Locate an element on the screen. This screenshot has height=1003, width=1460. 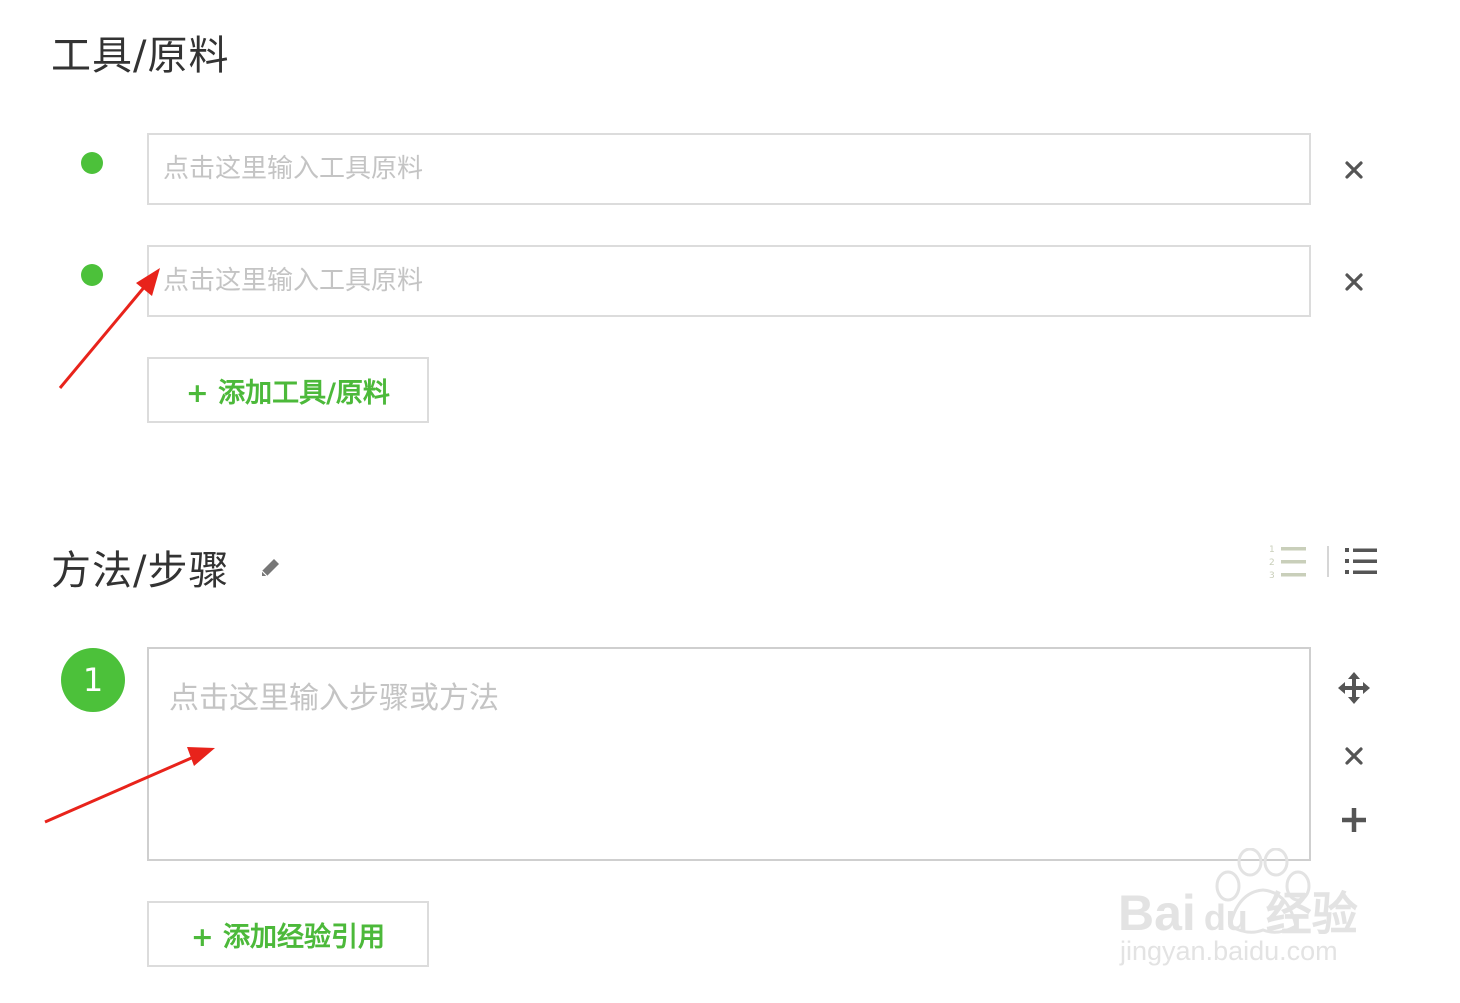
watermark-brand-du: du is located at coordinates (1225, 917).